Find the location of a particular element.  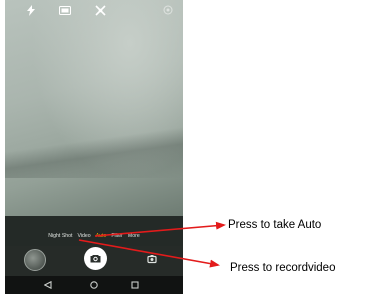

video-arrow is located at coordinates (149, 253).